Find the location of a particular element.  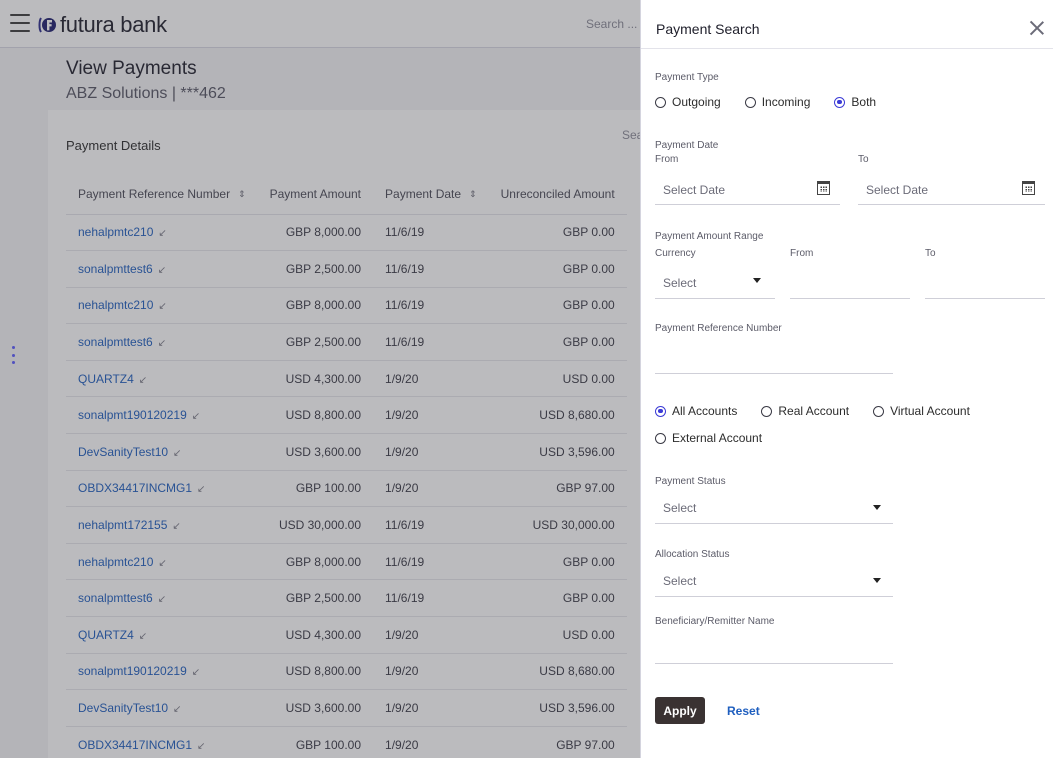

radio-both: Both is located at coordinates (855, 102).